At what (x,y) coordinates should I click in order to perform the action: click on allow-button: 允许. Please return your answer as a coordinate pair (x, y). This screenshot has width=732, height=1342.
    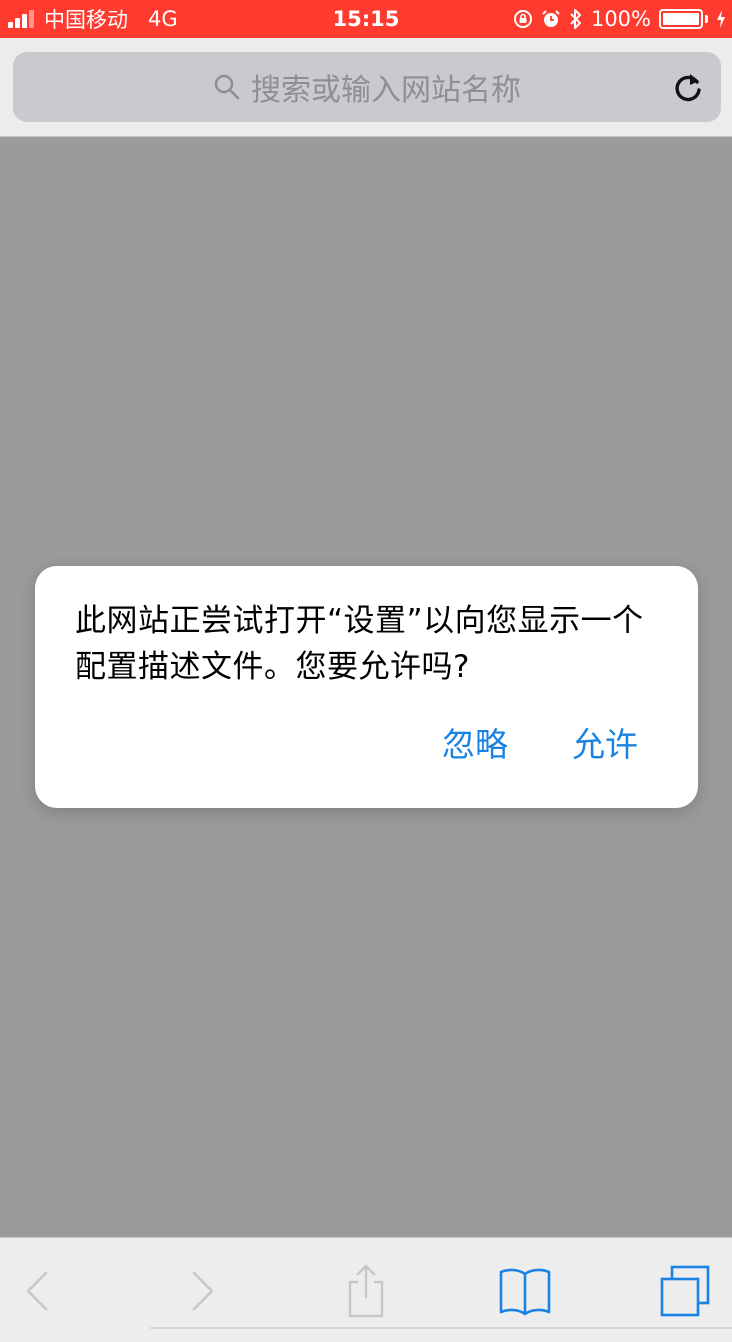
    Looking at the image, I should click on (605, 742).